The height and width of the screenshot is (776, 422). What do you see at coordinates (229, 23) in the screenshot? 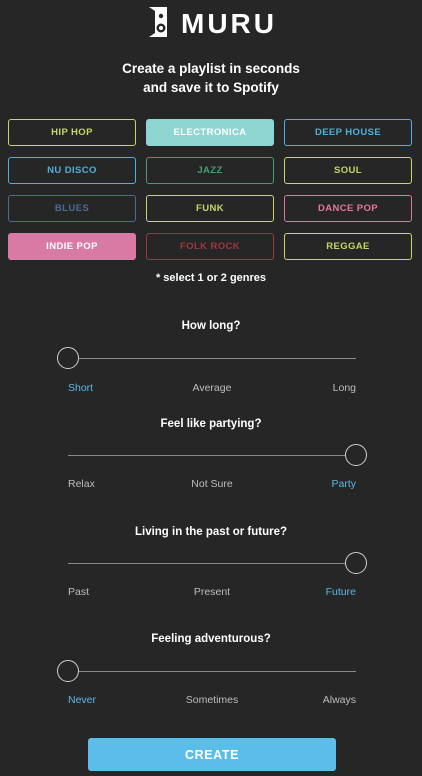
I see `app-name: MURU` at bounding box center [229, 23].